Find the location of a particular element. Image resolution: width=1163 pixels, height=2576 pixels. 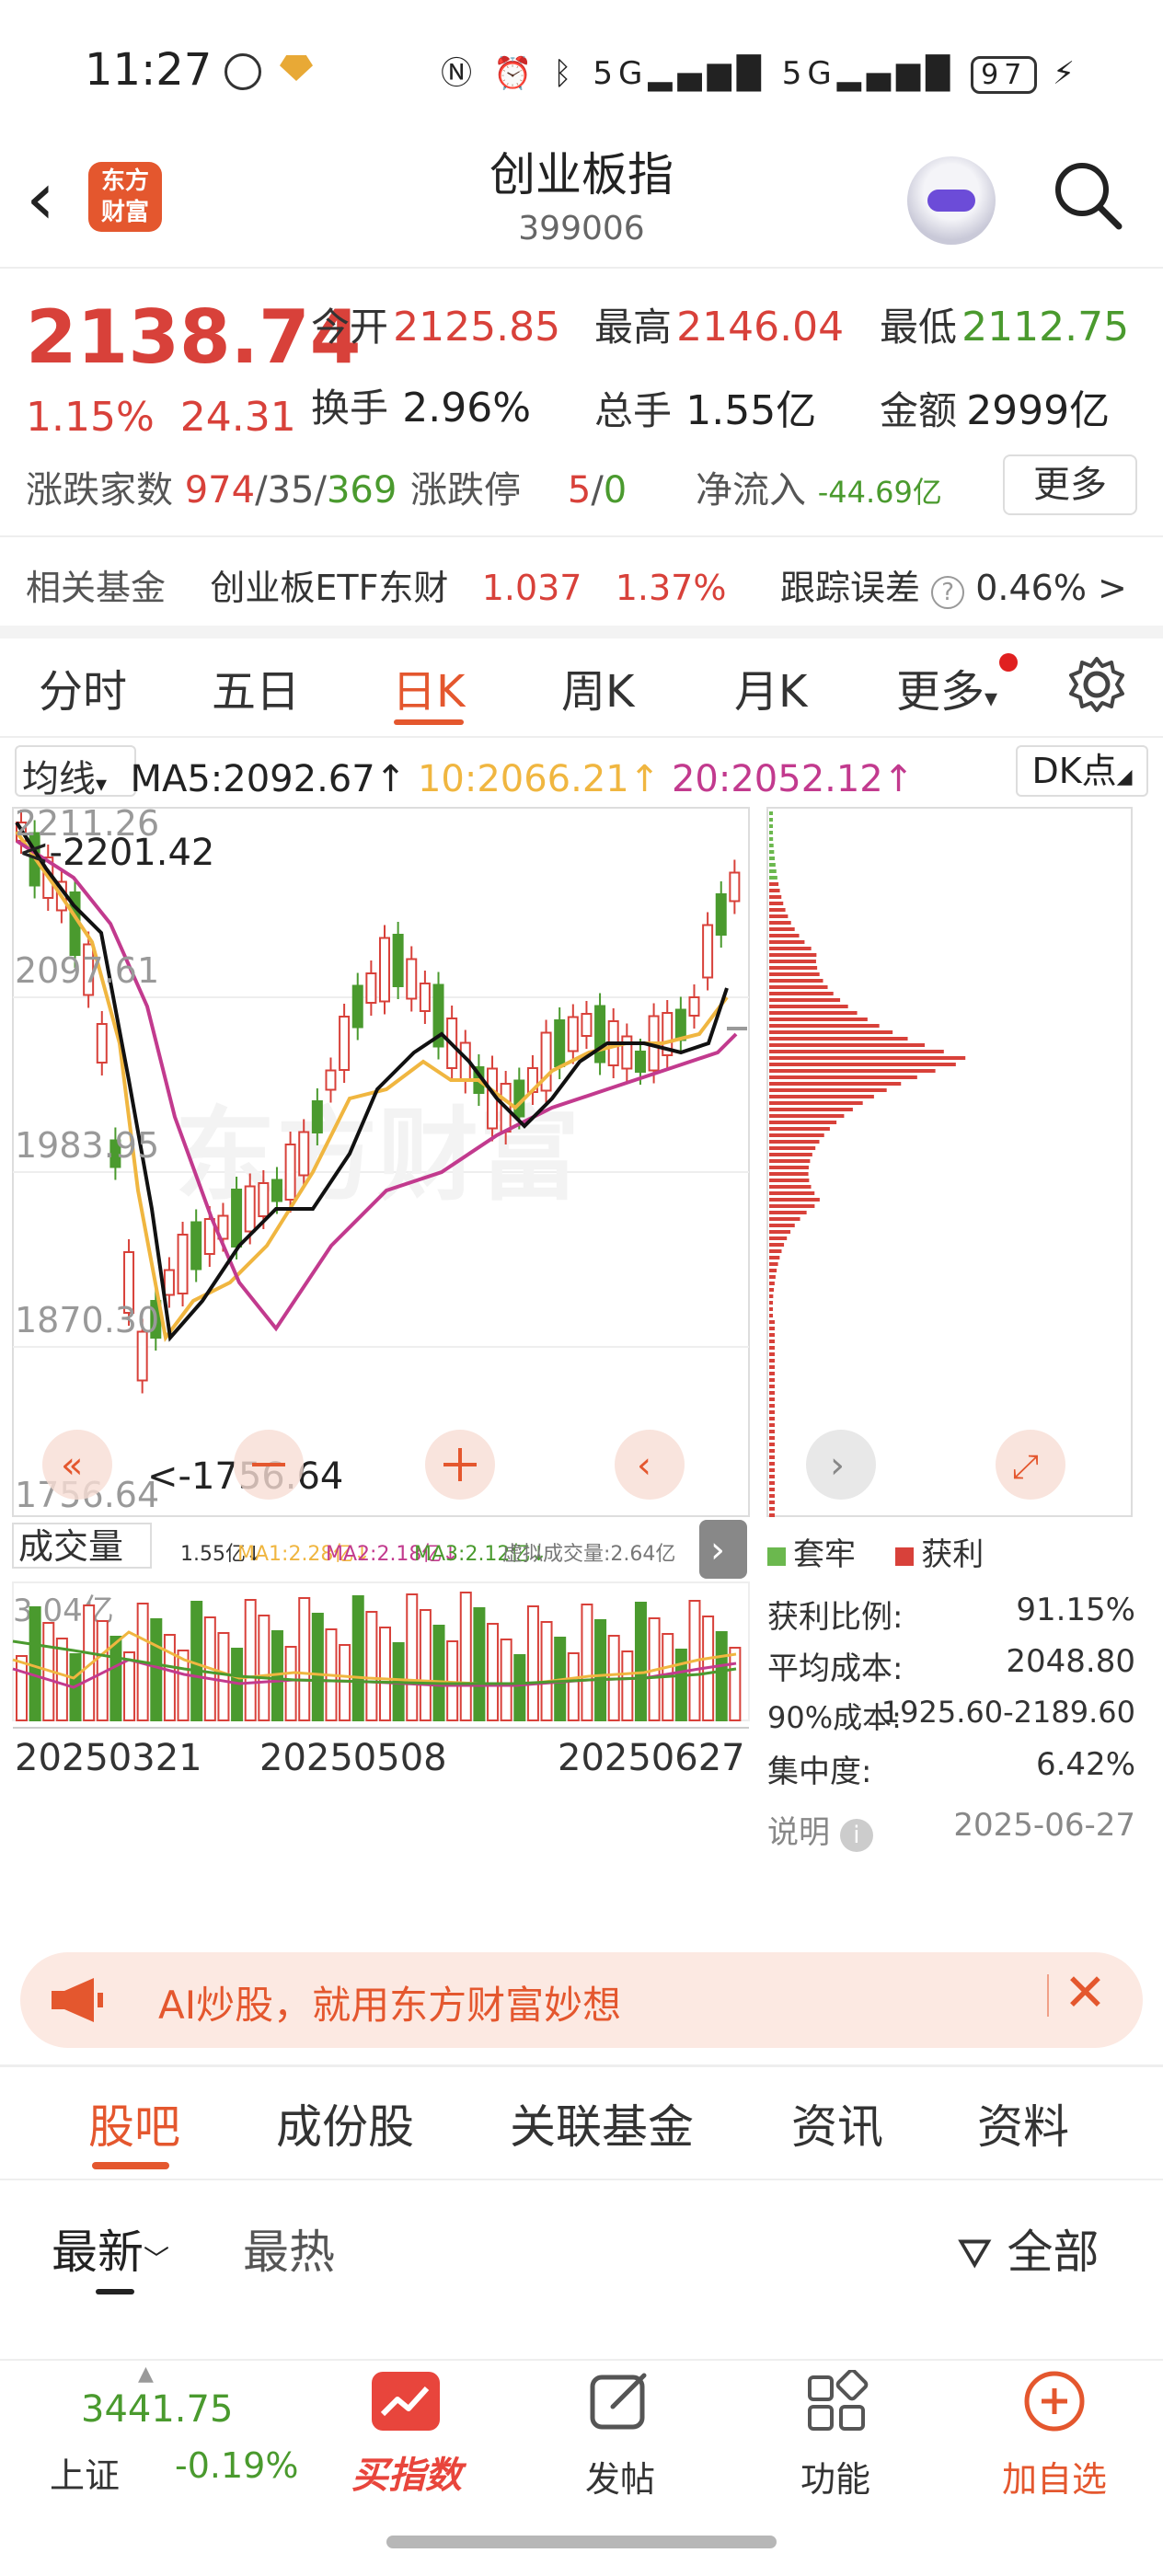

tab-five-day: 五日 is located at coordinates (256, 687).